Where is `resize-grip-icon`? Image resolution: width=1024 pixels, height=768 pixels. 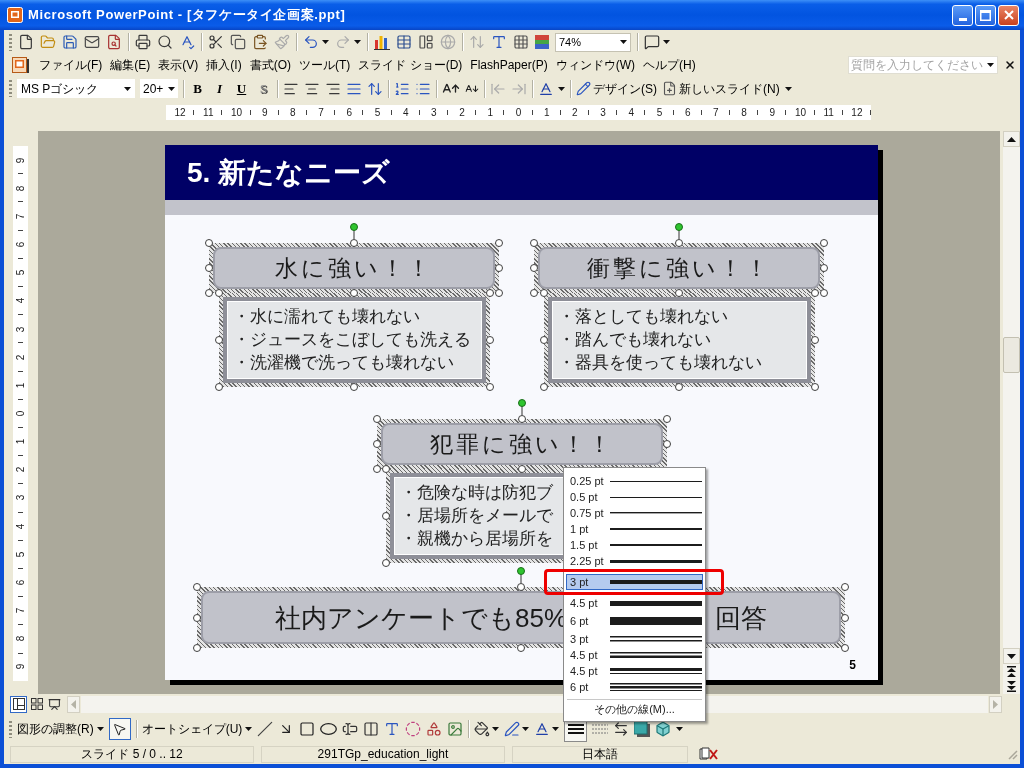
resize-grip-icon is located at coordinates (1012, 754).